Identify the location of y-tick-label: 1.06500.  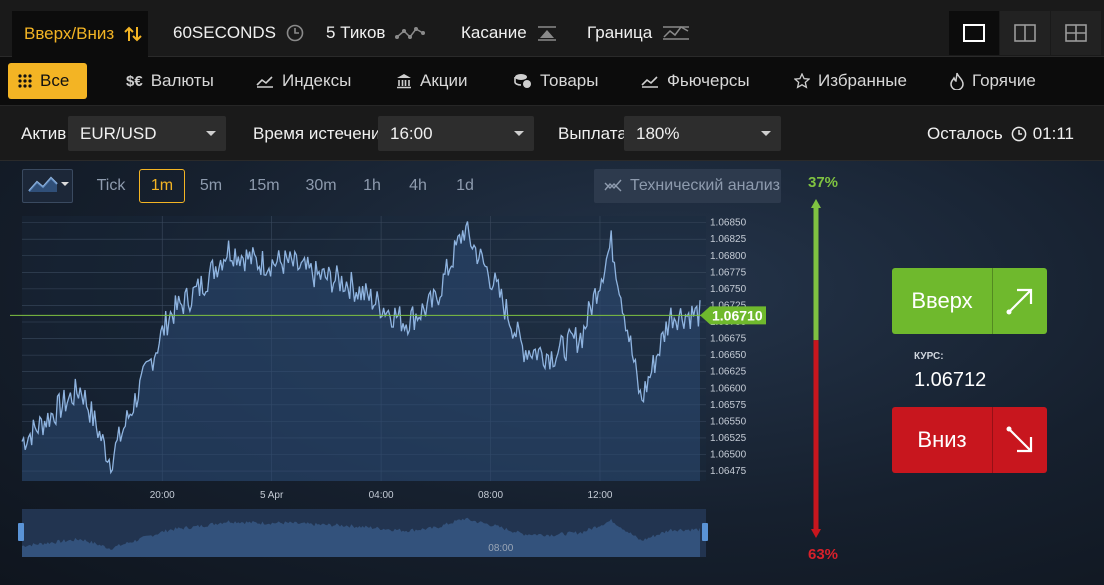
(728, 455).